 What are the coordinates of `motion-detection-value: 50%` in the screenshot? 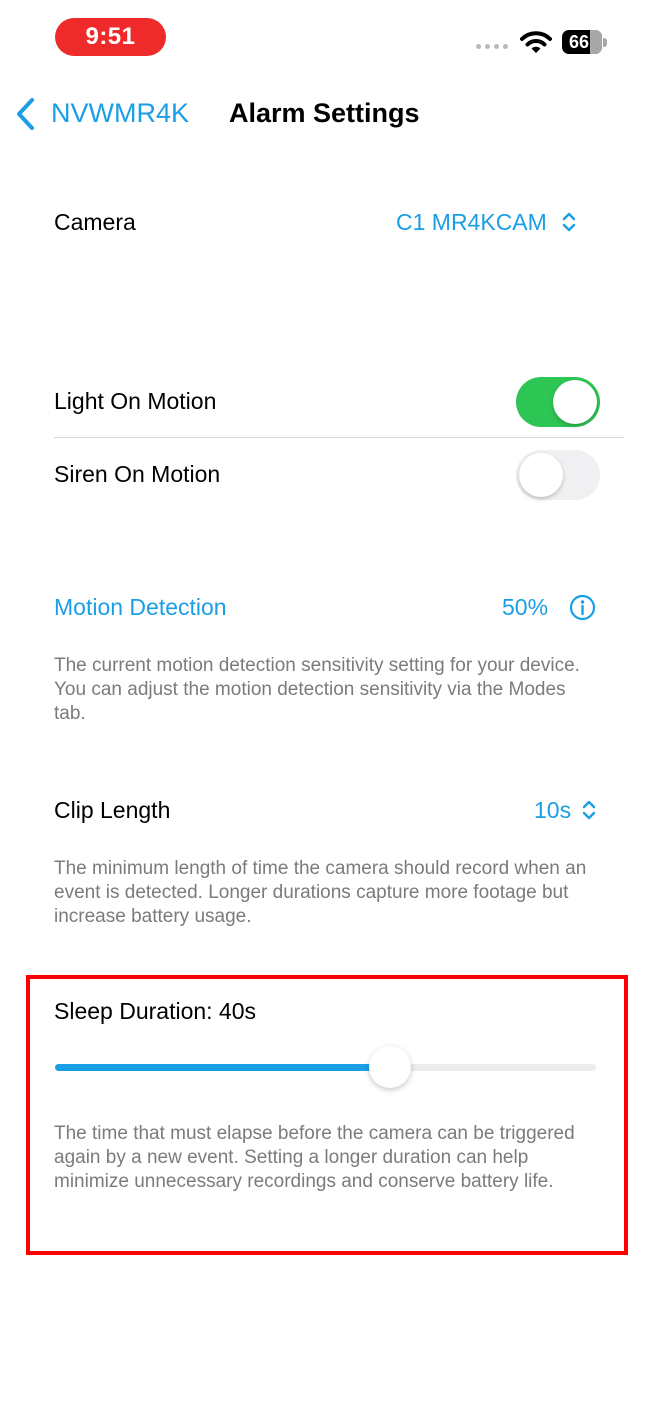 It's located at (525, 607).